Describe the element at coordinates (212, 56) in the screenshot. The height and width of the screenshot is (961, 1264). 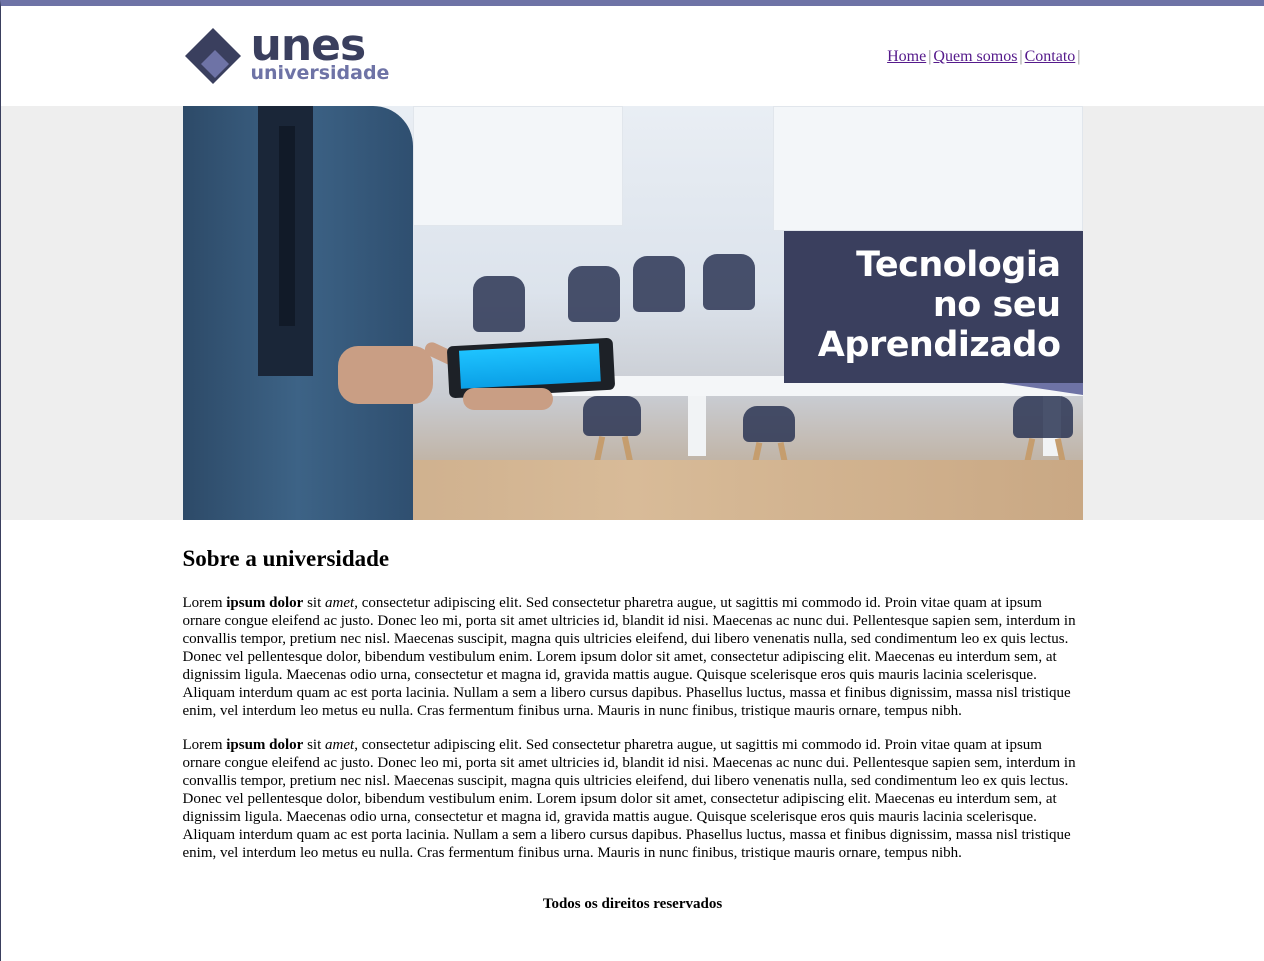
I see `diamond-logo-icon` at that location.